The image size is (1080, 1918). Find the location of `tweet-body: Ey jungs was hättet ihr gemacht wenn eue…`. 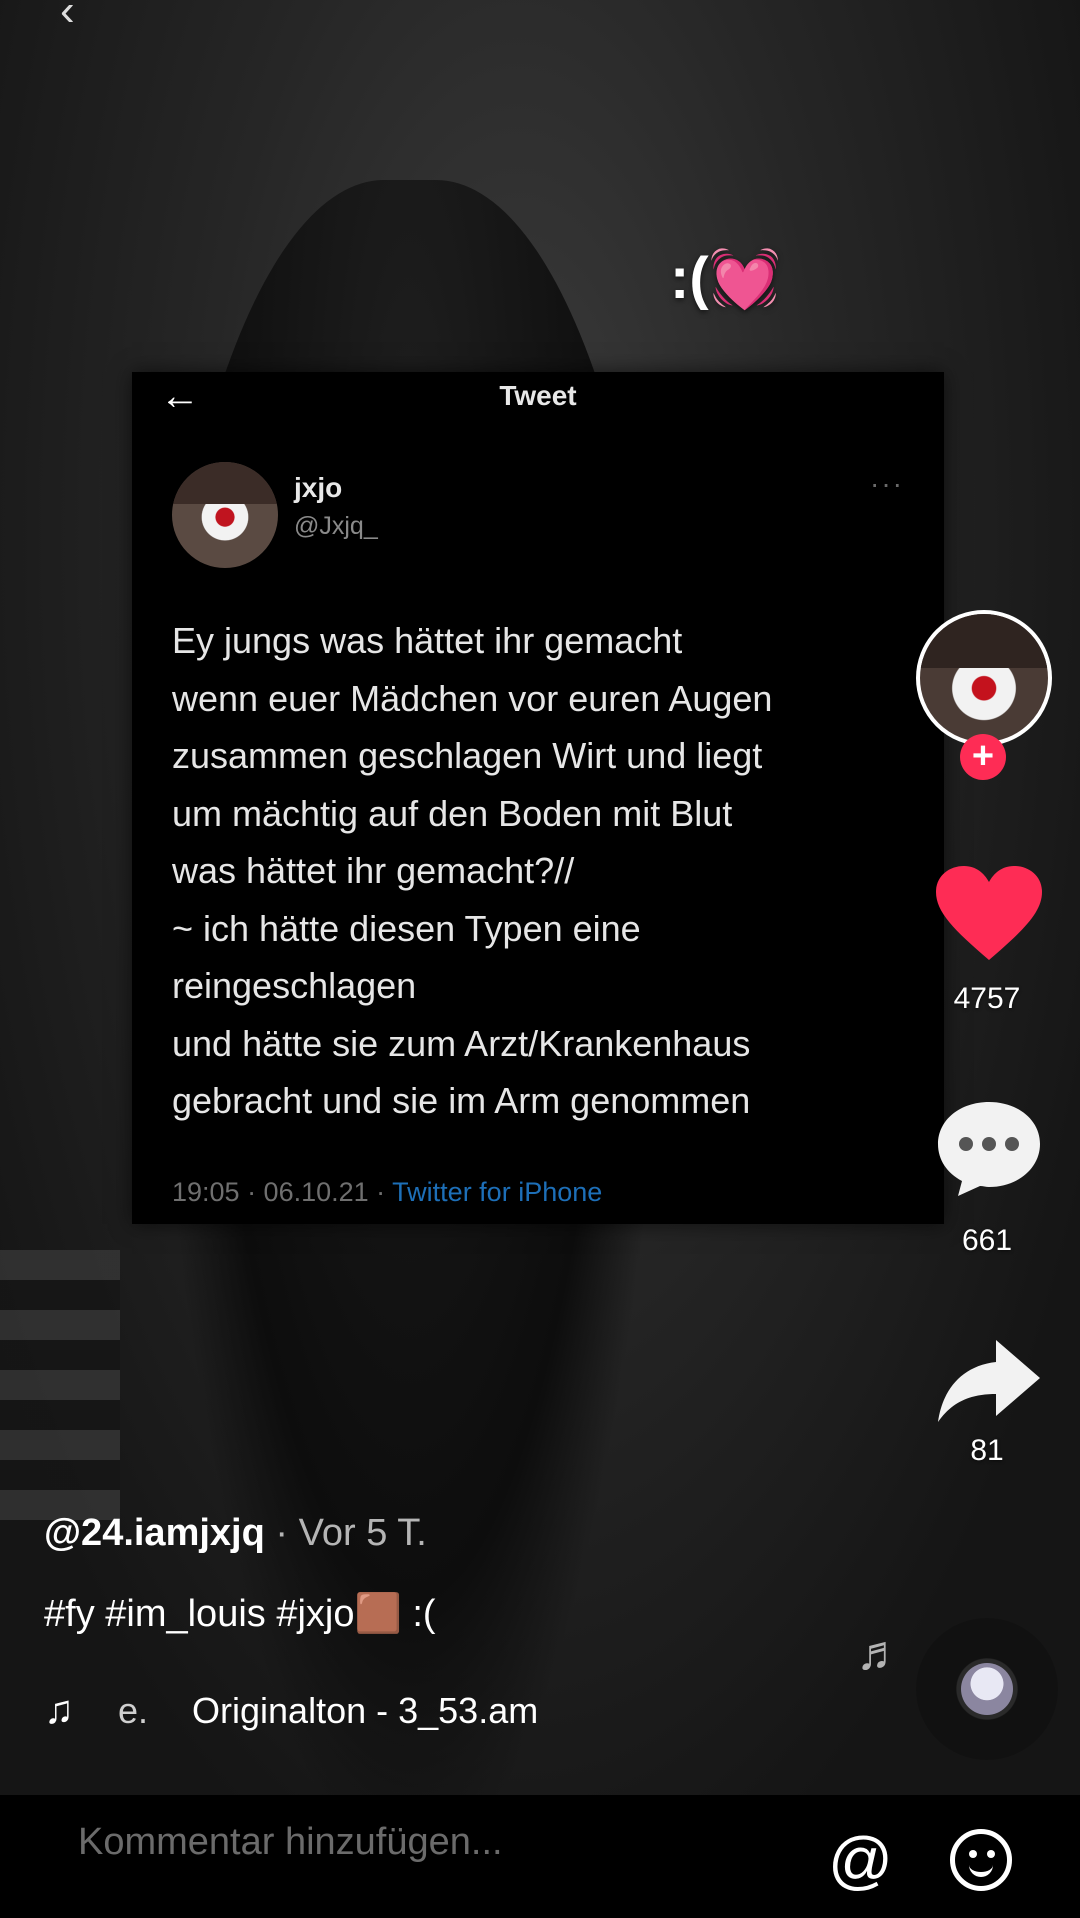

tweet-body: Ey jungs was hättet ihr gemacht wenn eue… is located at coordinates (472, 870).